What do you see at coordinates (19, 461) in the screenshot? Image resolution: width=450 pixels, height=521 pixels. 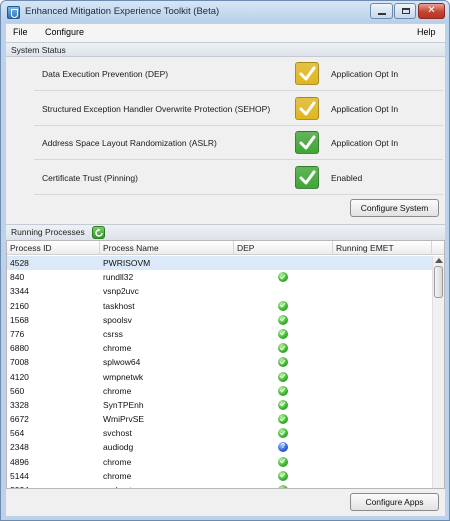 I see `process-id-cell: 4896` at bounding box center [19, 461].